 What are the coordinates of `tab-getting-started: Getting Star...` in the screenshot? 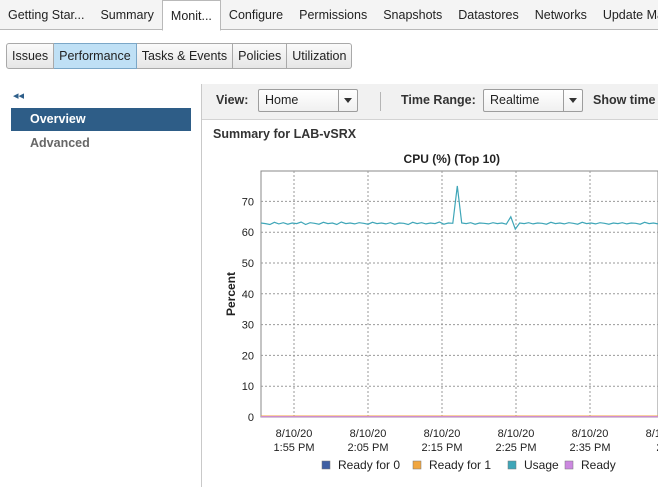 It's located at (46, 15).